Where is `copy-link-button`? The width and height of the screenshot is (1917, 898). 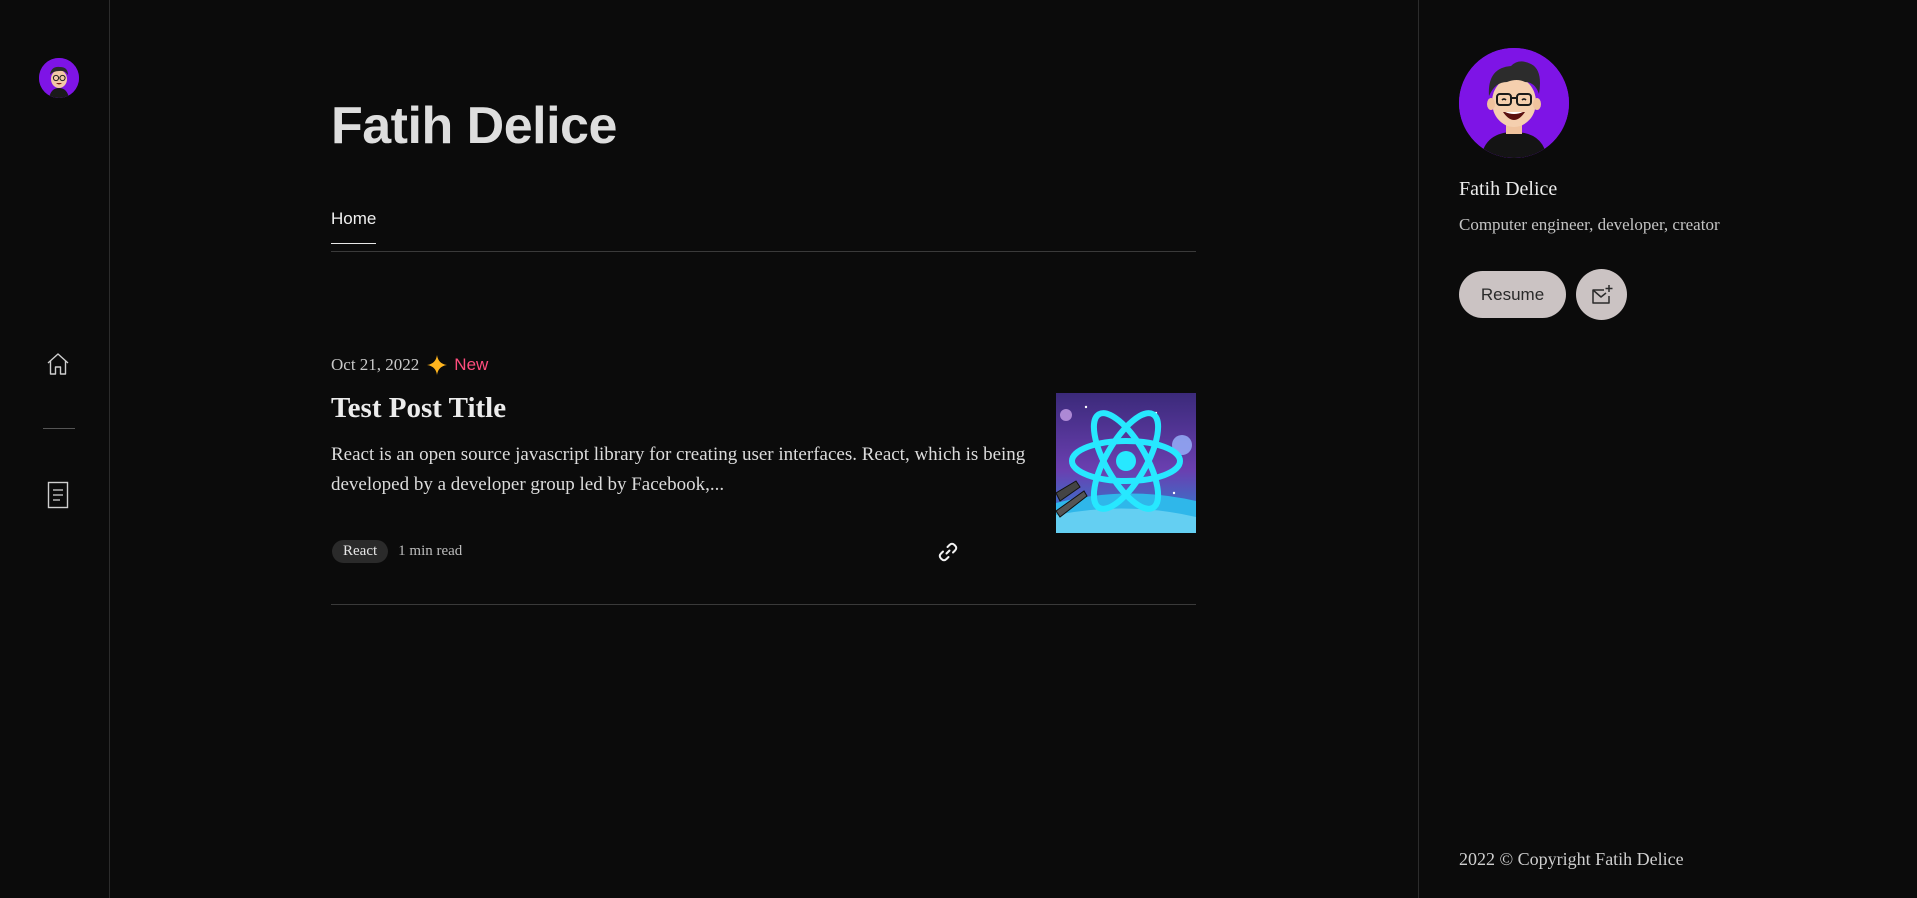
copy-link-button is located at coordinates (948, 552).